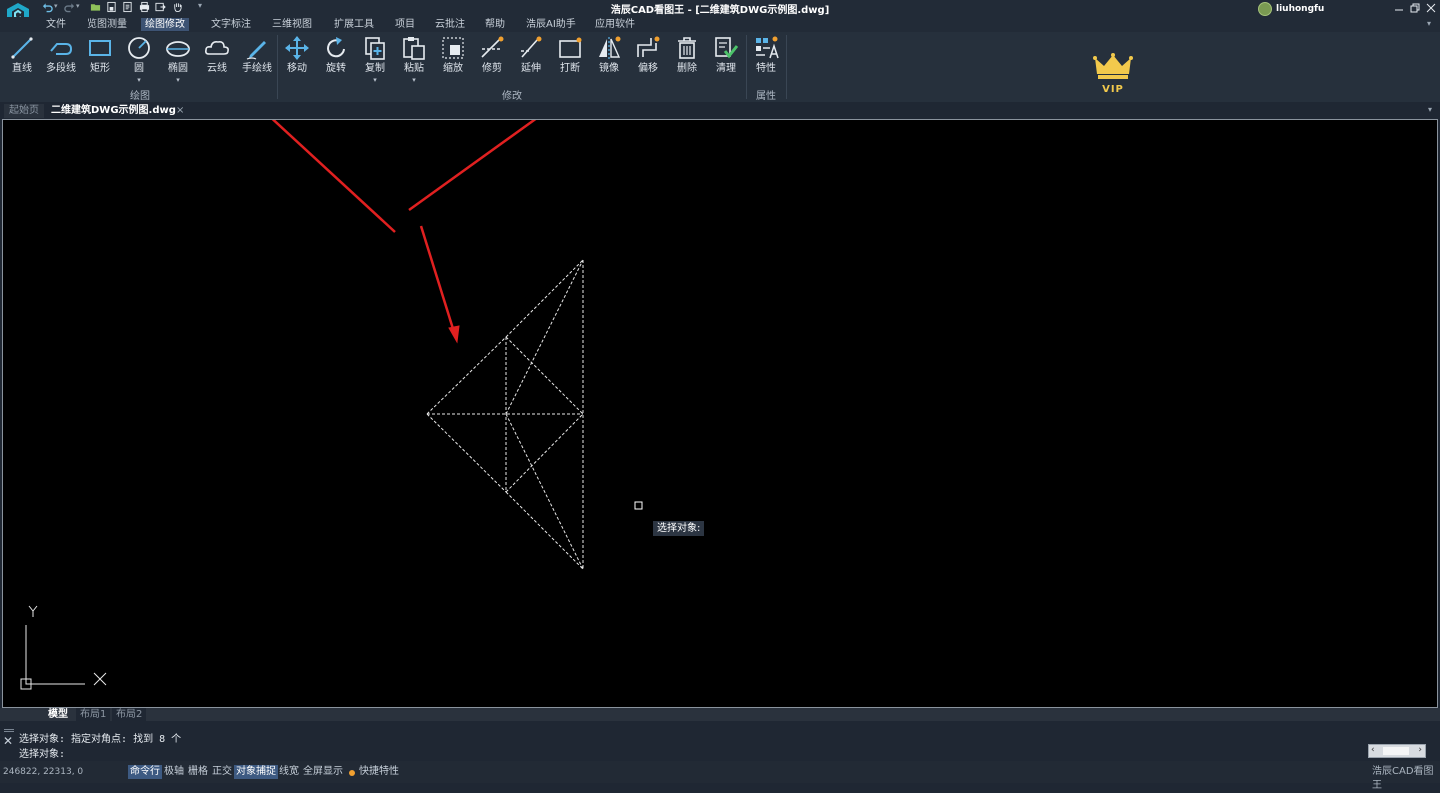  I want to click on tab-close-icon: ×, so click(180, 111).